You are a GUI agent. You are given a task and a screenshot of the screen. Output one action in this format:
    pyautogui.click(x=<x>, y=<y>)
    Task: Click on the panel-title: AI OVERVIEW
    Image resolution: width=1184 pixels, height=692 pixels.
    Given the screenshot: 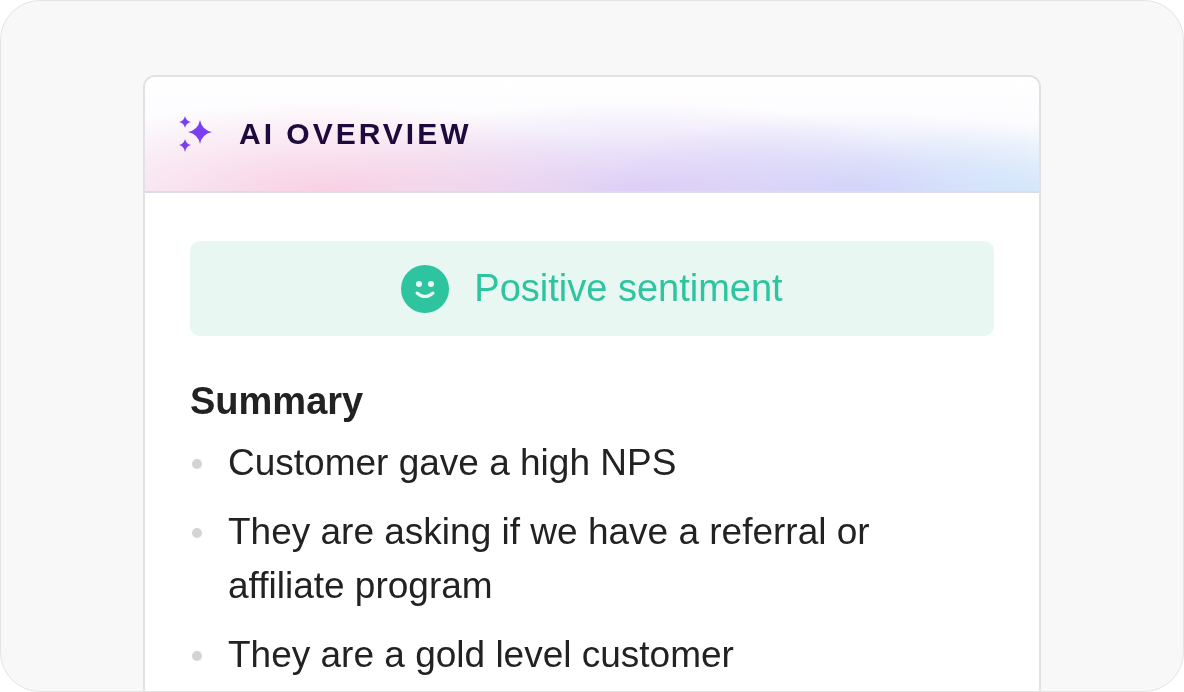 What is the action you would take?
    pyautogui.click(x=355, y=134)
    